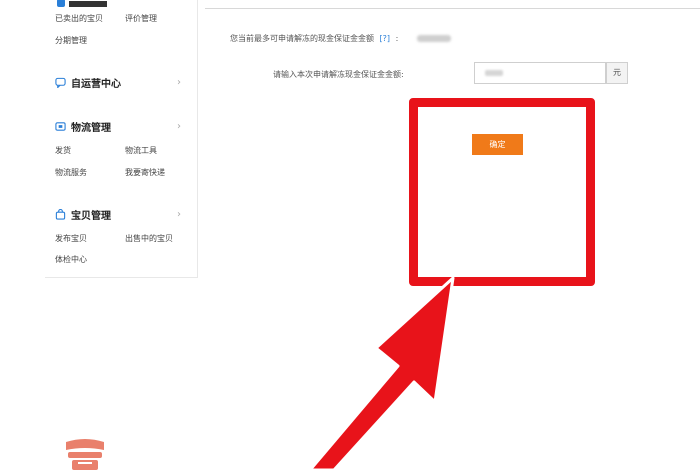 The height and width of the screenshot is (470, 700). Describe the element at coordinates (433, 38) in the screenshot. I see `available-amount-value-obscured` at that location.